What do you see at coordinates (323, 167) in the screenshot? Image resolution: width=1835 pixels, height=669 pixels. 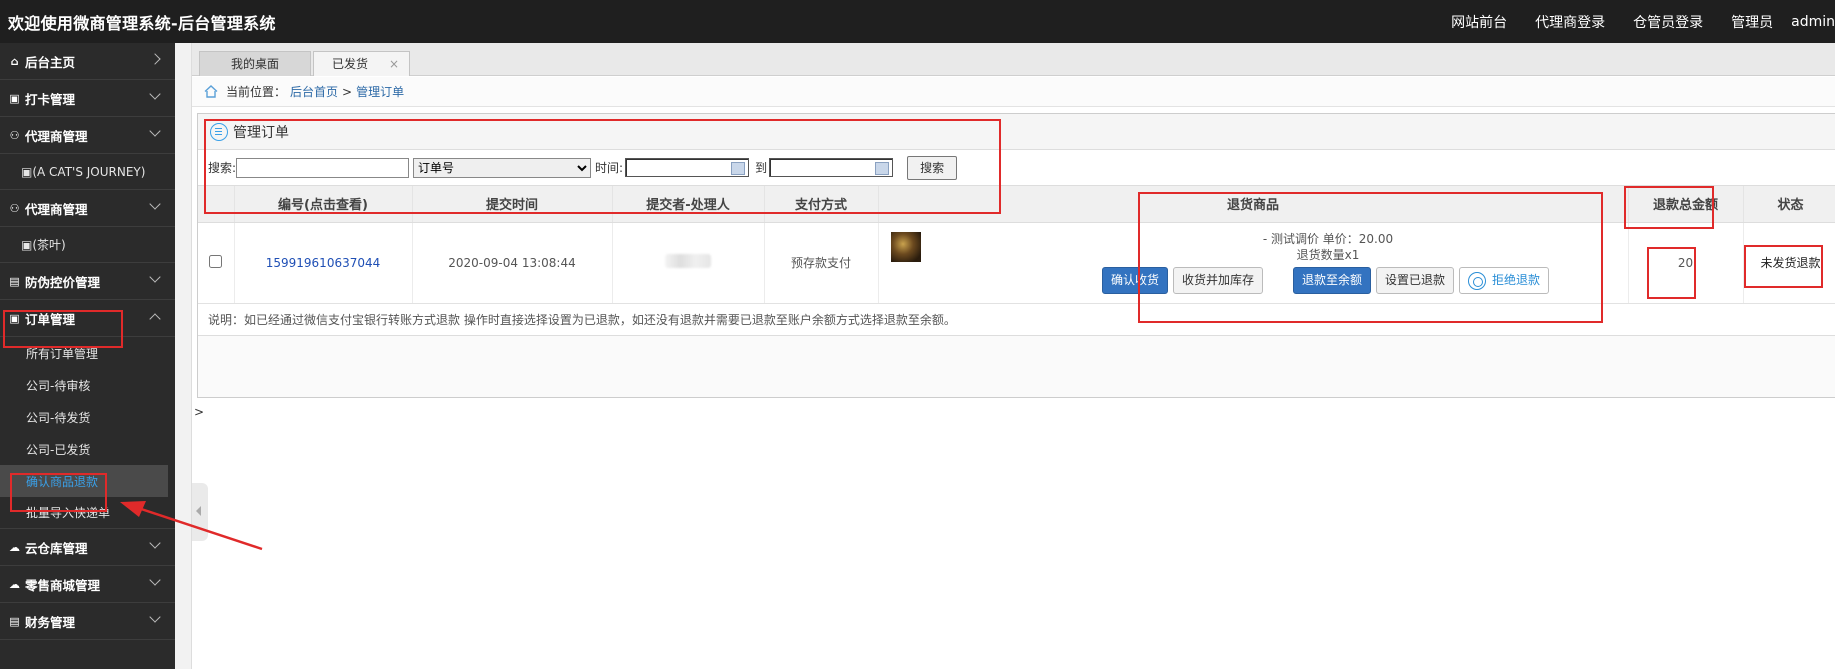 I see `search-input` at bounding box center [323, 167].